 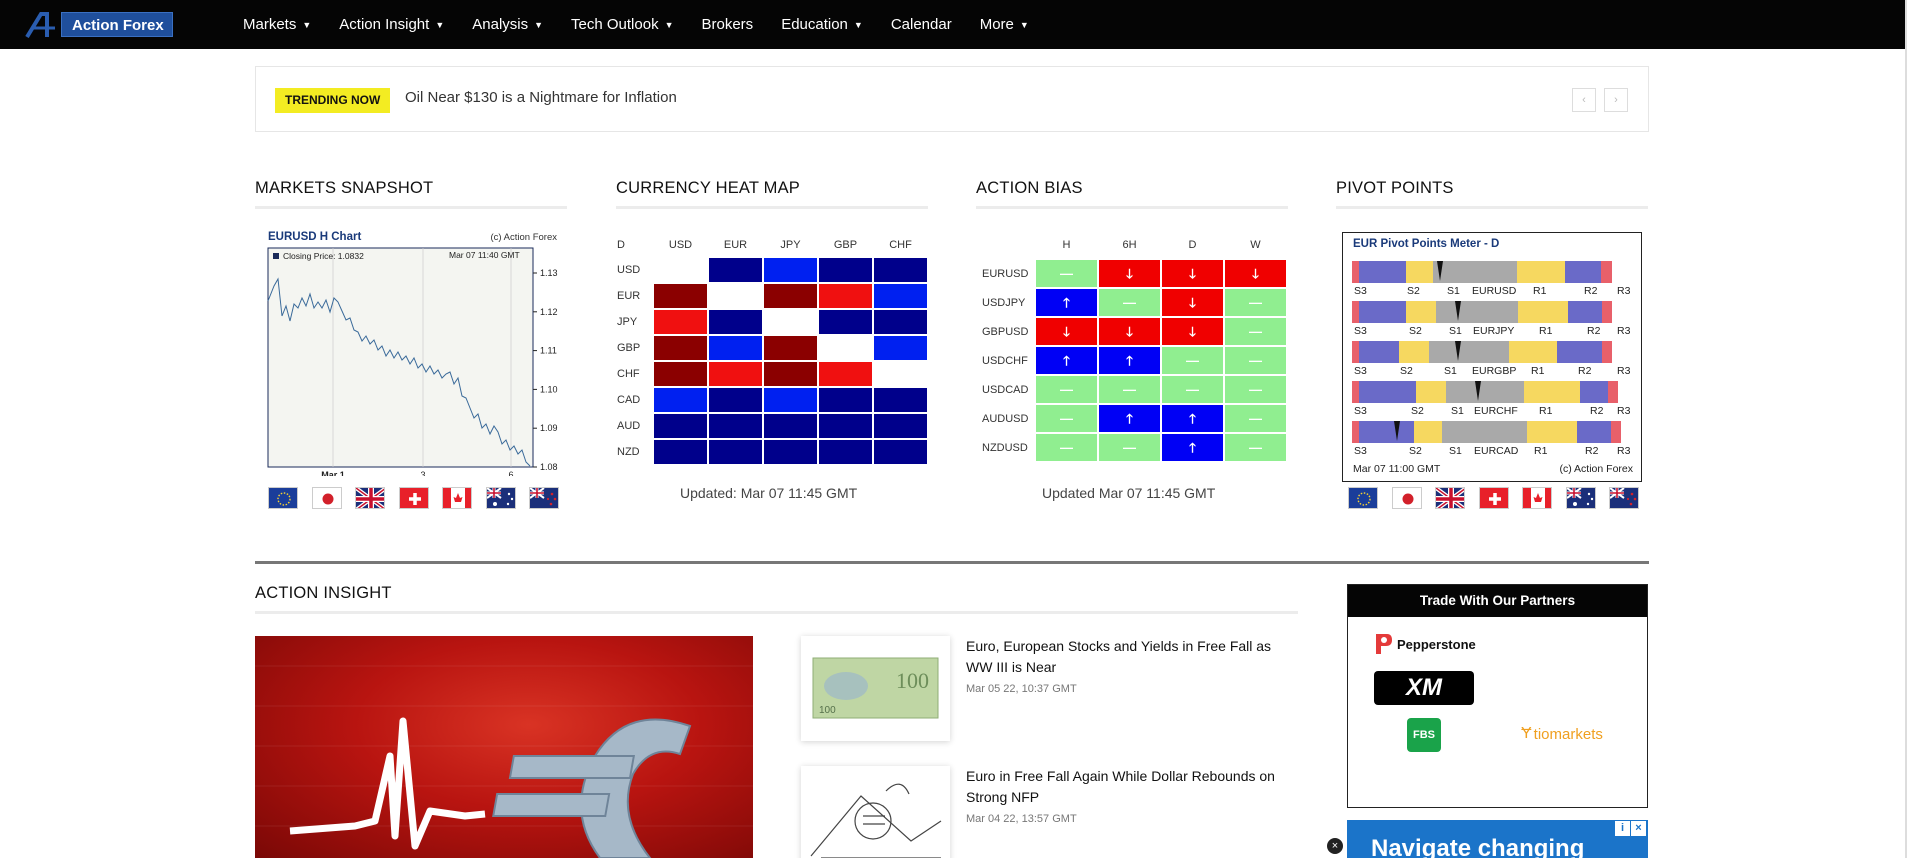 I want to click on fbs-logo: FBS, so click(x=1424, y=735).